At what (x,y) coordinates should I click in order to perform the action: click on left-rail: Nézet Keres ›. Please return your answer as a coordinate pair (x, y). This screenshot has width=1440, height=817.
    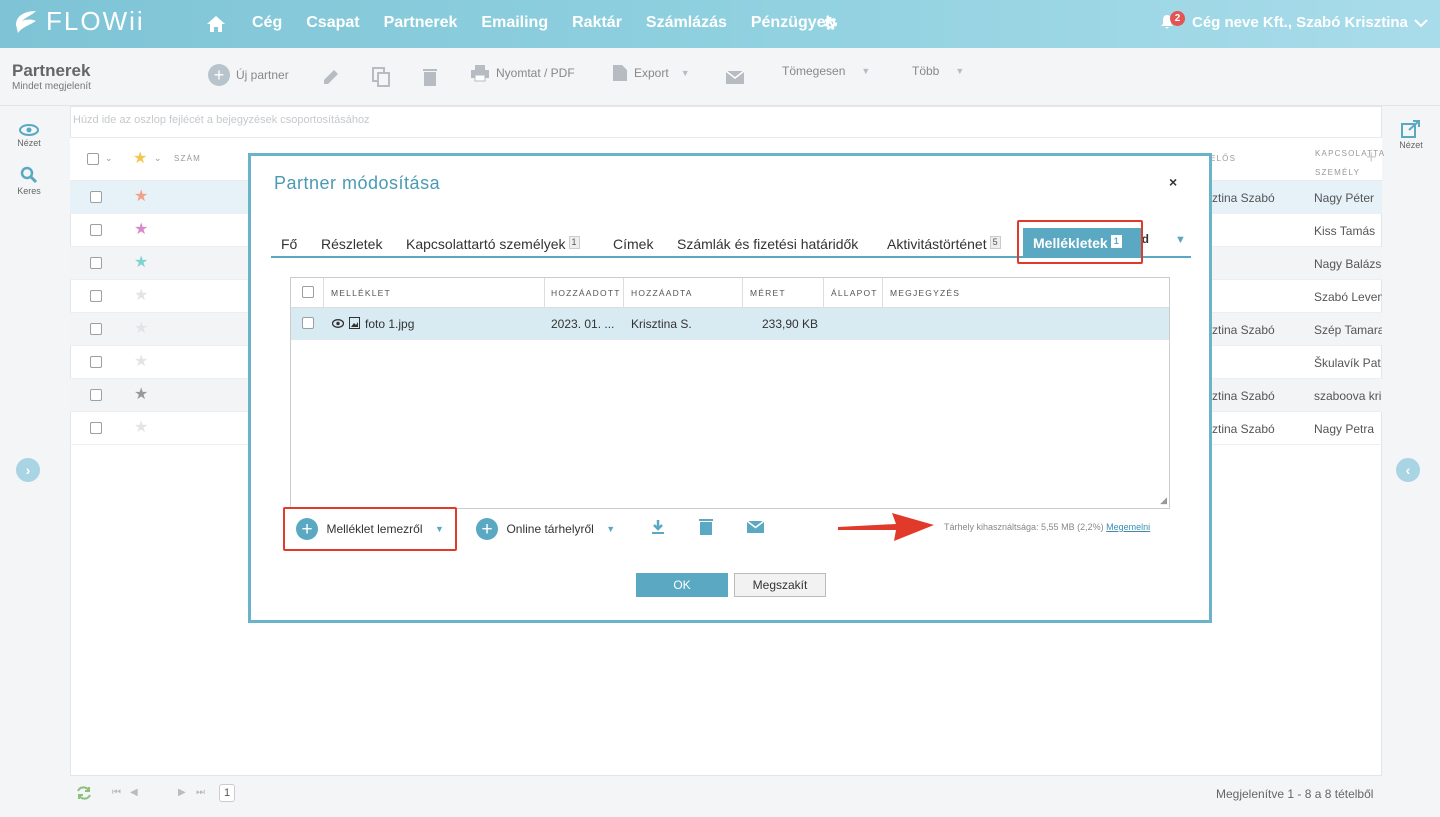
    Looking at the image, I should click on (29, 461).